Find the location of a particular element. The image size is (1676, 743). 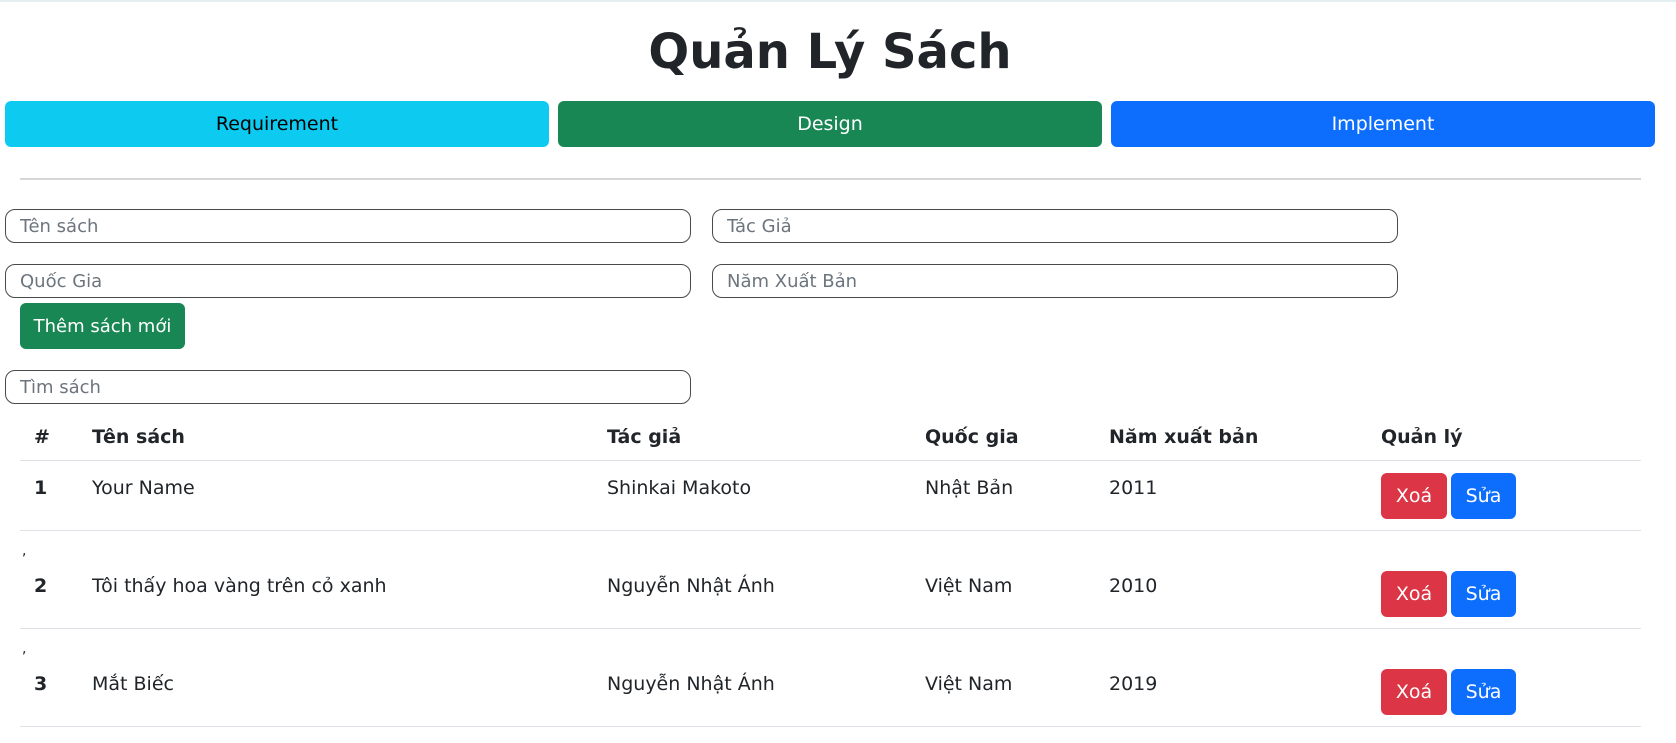

year-cell: 2019 is located at coordinates (1231, 692).